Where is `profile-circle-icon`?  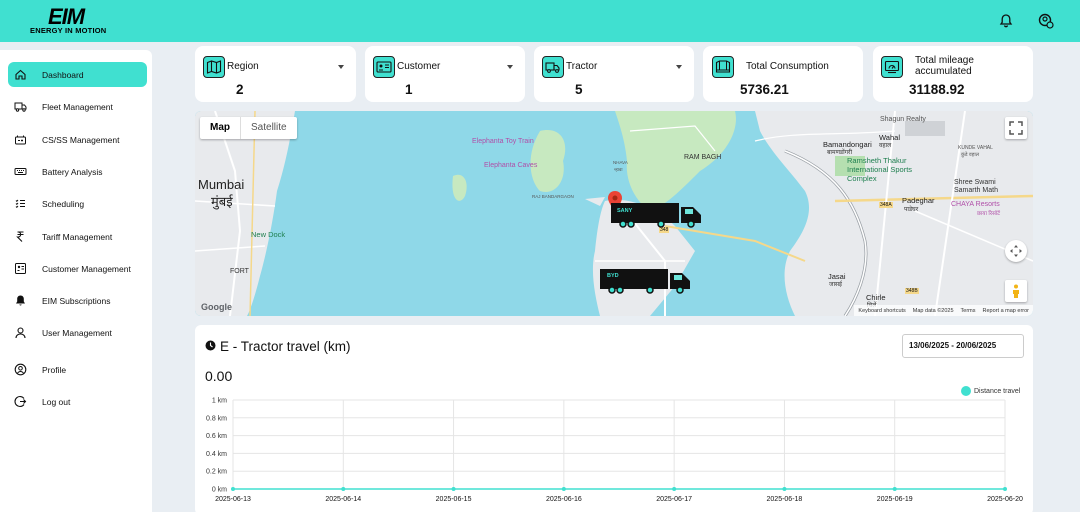 profile-circle-icon is located at coordinates (20, 369).